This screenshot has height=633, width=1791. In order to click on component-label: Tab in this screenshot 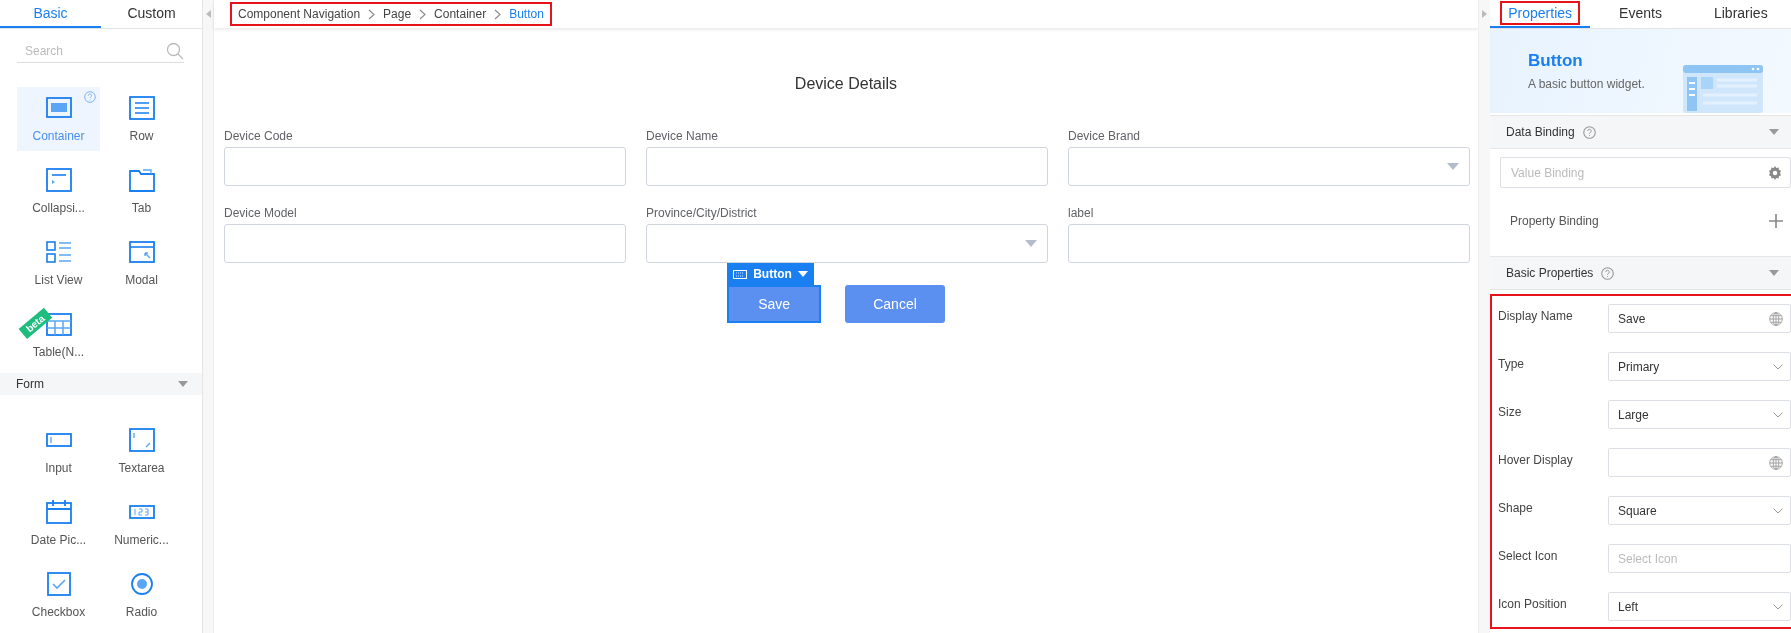, I will do `click(141, 207)`.